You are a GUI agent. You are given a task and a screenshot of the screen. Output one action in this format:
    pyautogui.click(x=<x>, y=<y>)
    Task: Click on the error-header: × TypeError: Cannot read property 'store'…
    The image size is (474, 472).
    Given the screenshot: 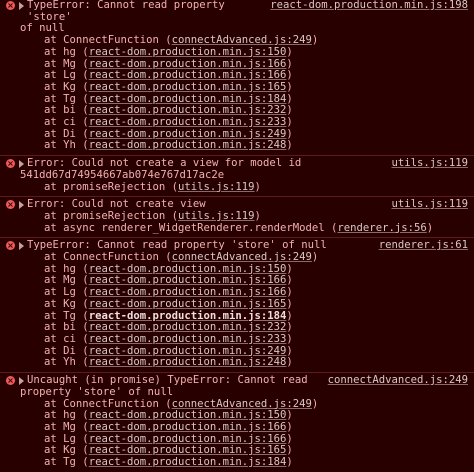 What is the action you would take?
    pyautogui.click(x=237, y=11)
    